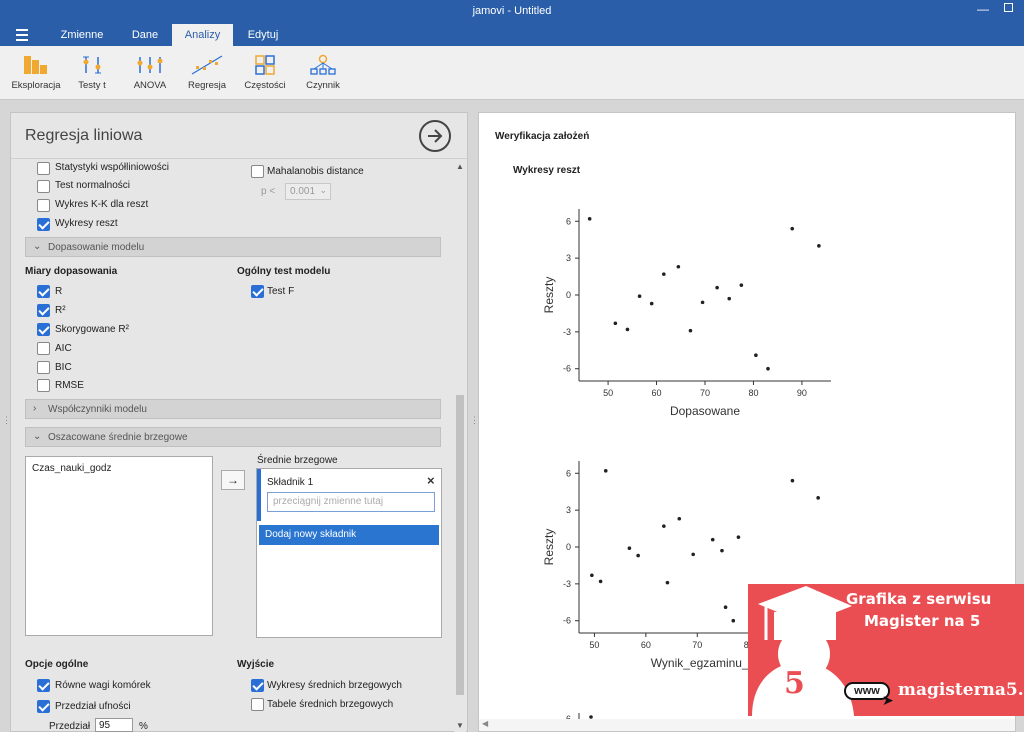 This screenshot has width=1024, height=732. Describe the element at coordinates (84, 135) in the screenshot. I see `panel-title: Regresja liniowa` at that location.